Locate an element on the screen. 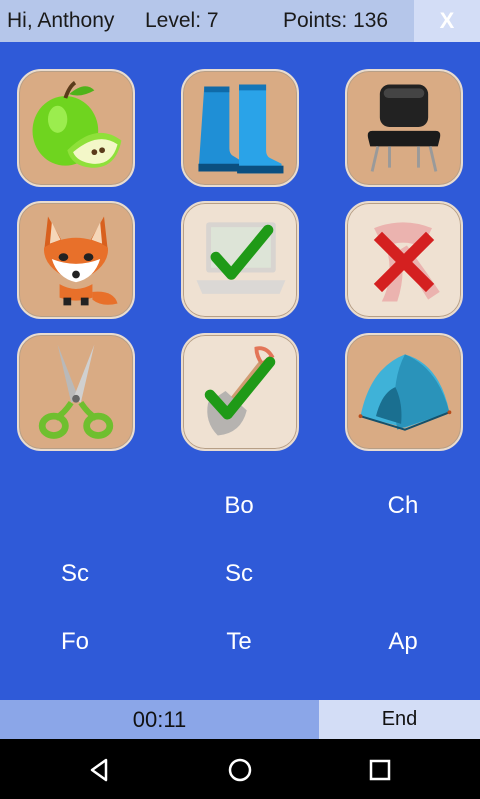 The image size is (480, 799). word-ch: Ch is located at coordinates (403, 506).